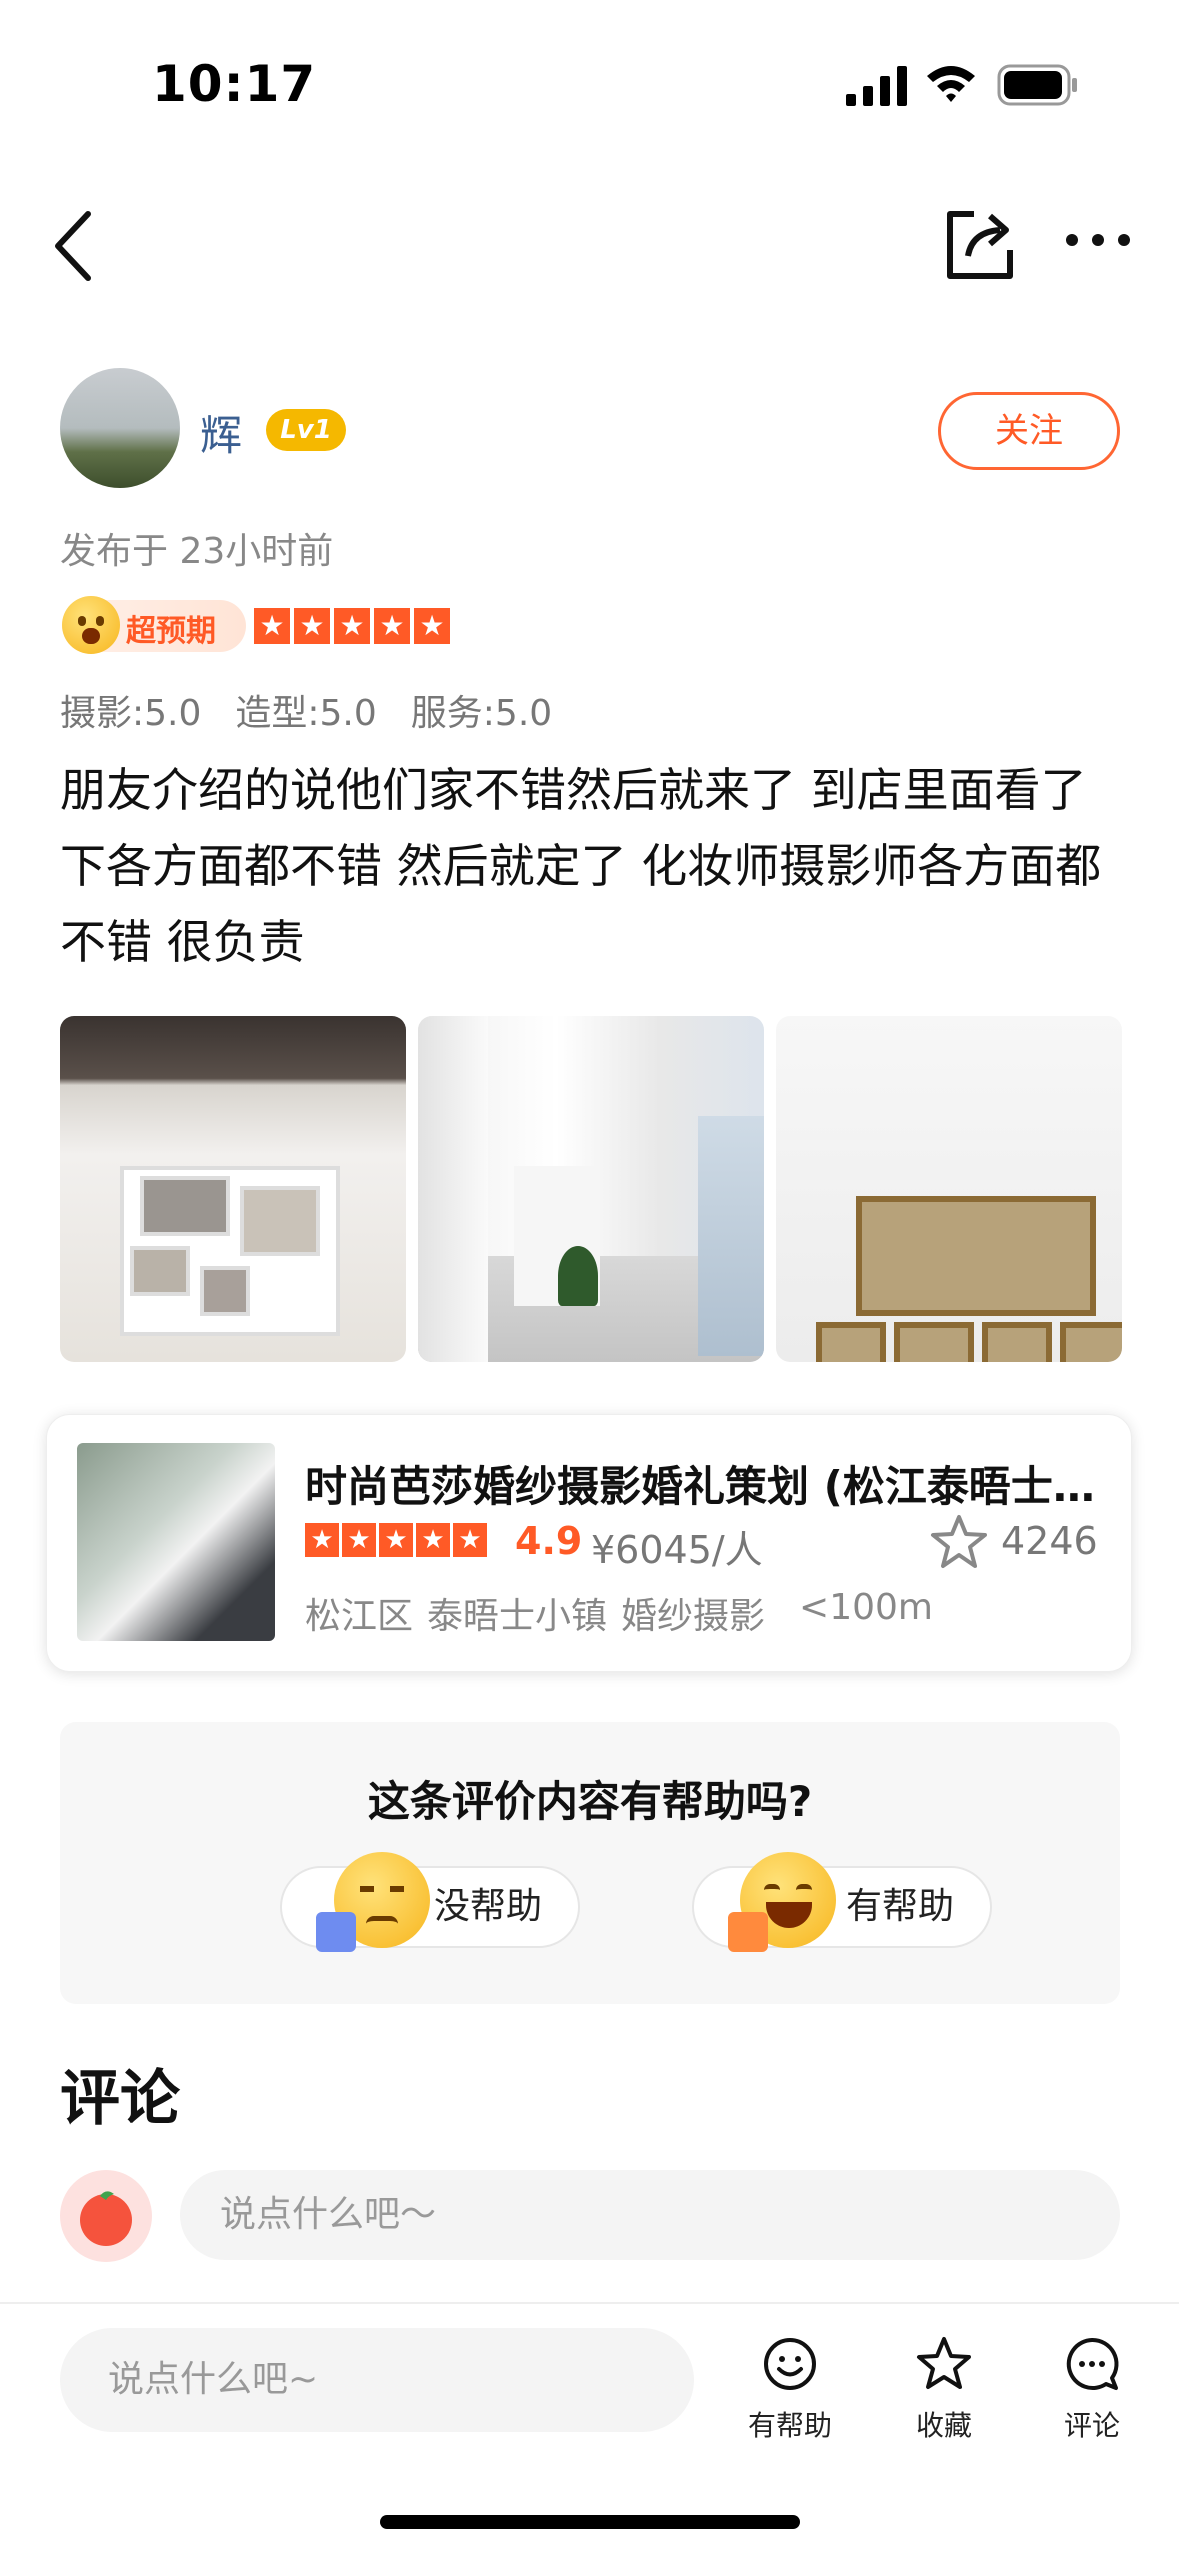 The width and height of the screenshot is (1179, 2556). Describe the element at coordinates (876, 86) in the screenshot. I see `signal-icon` at that location.